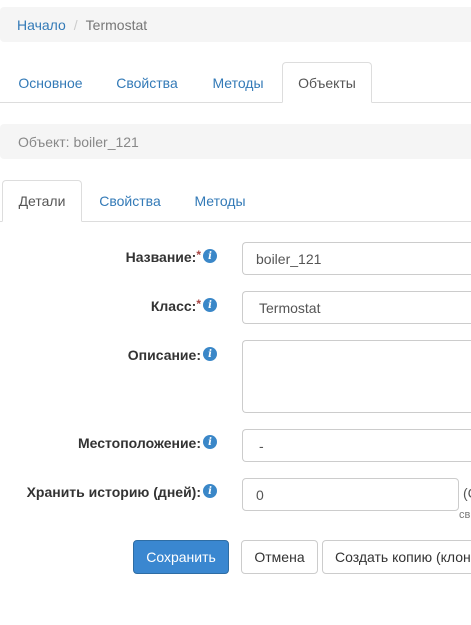  What do you see at coordinates (139, 443) in the screenshot?
I see `location-label: Местоположение:` at bounding box center [139, 443].